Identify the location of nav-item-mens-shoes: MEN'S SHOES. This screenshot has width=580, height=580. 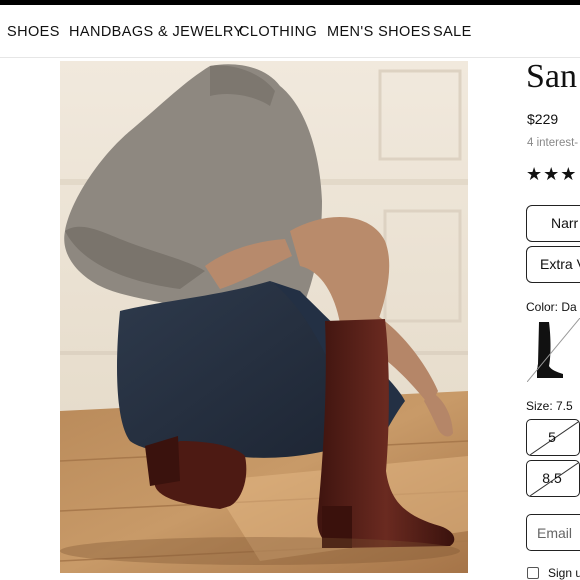
(379, 32).